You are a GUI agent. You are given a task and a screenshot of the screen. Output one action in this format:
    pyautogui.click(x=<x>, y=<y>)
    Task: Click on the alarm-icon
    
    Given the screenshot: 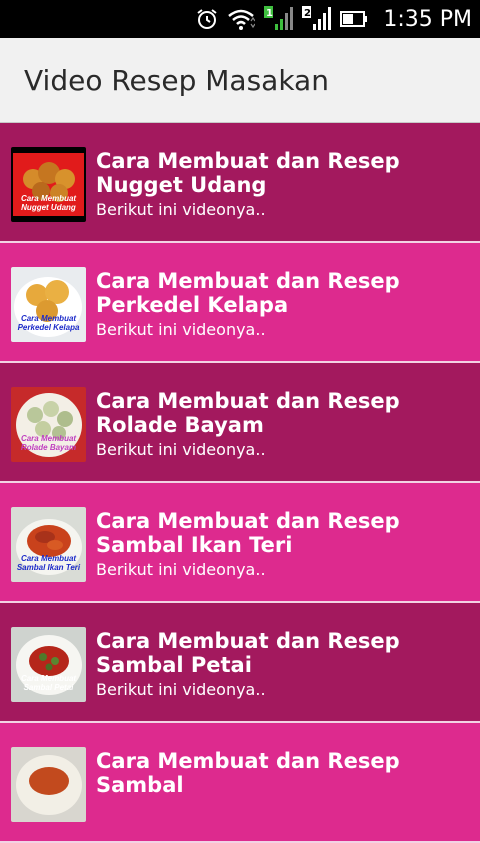 What is the action you would take?
    pyautogui.click(x=207, y=19)
    